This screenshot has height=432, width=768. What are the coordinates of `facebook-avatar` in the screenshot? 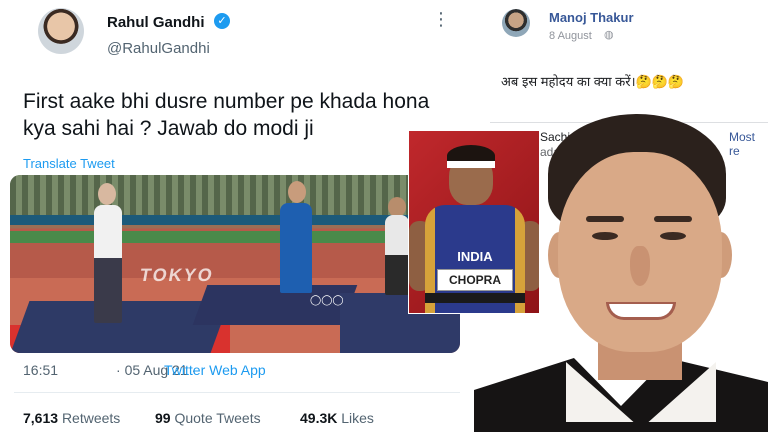 It's located at (516, 23).